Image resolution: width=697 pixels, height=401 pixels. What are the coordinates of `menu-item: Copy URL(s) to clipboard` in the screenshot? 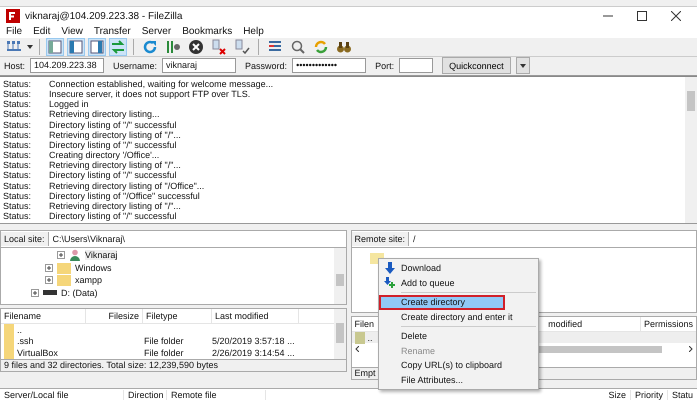 It's located at (458, 365).